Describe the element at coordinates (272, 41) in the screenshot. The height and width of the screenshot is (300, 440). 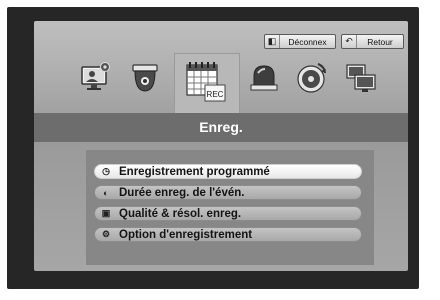
I see `logout-icon: ◧` at that location.